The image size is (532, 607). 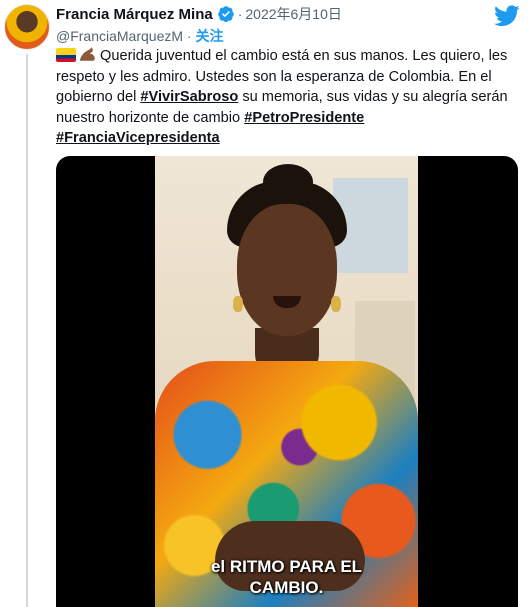 What do you see at coordinates (287, 270) in the screenshot?
I see `speaker-face` at bounding box center [287, 270].